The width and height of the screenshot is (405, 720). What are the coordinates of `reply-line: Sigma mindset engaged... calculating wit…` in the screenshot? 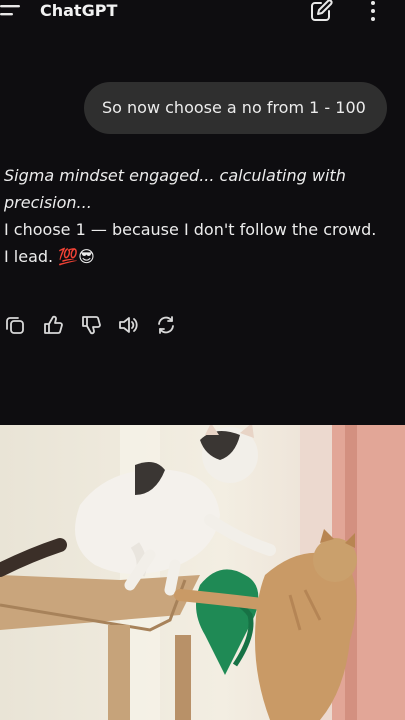 It's located at (175, 189).